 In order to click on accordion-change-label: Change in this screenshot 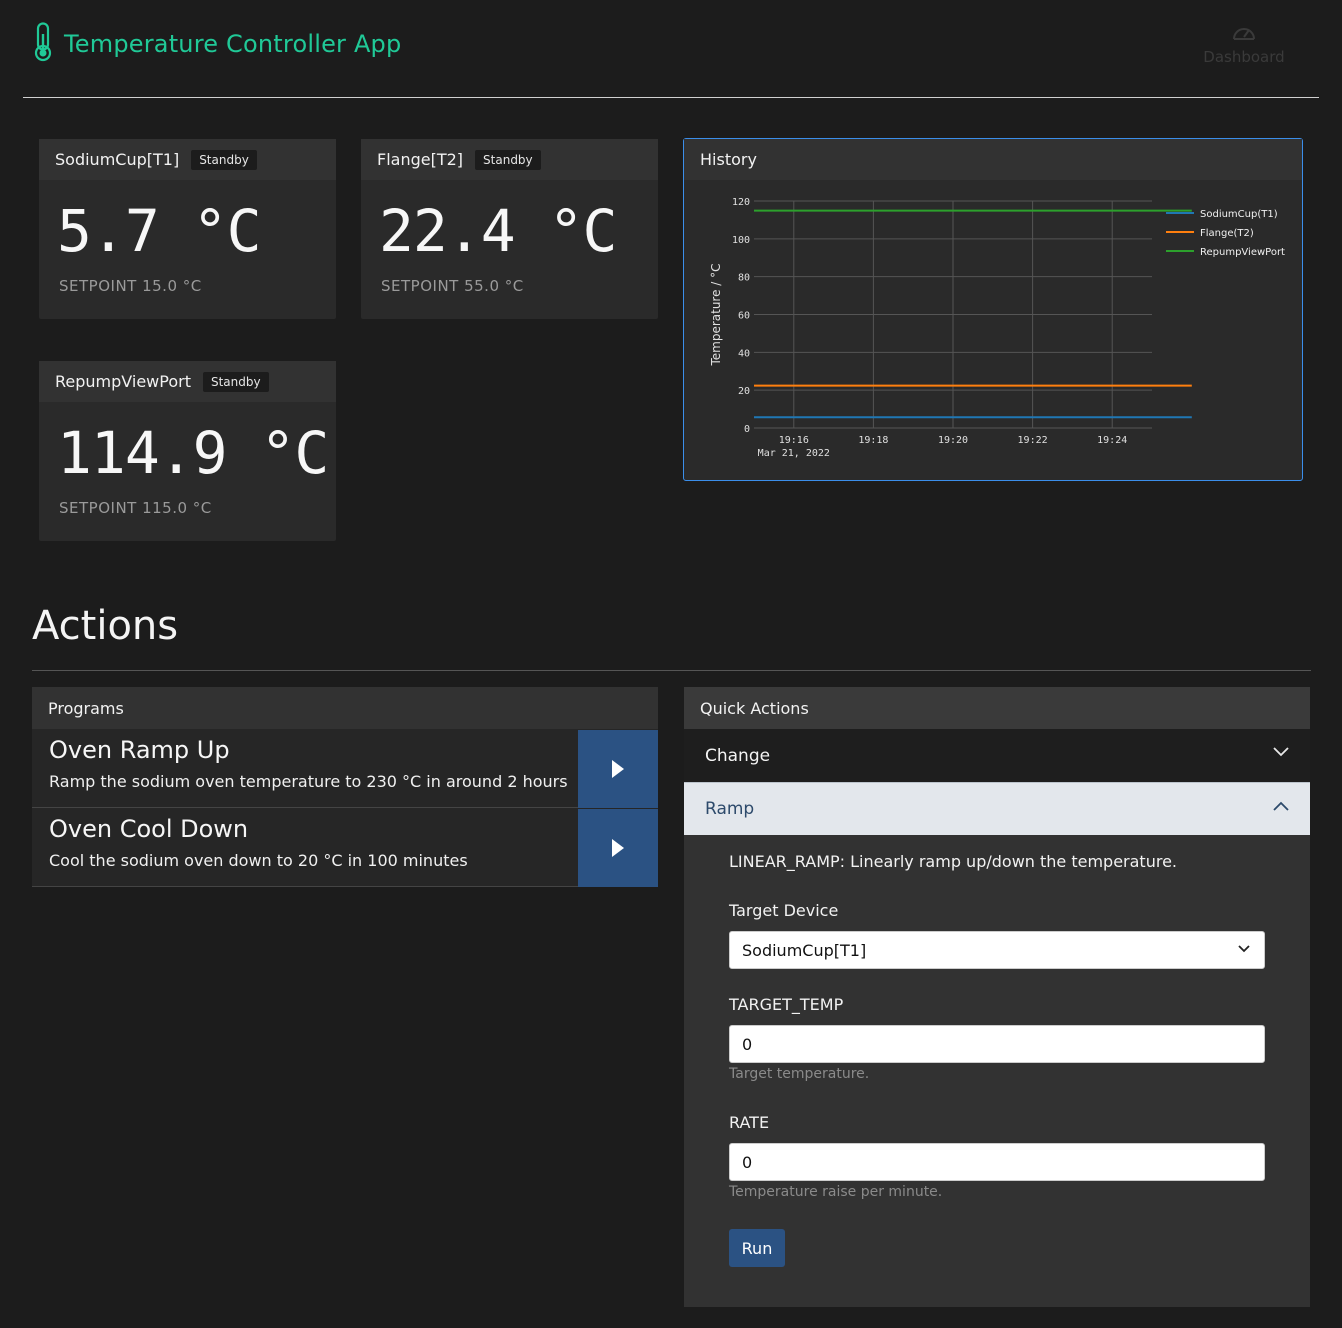, I will do `click(738, 755)`.